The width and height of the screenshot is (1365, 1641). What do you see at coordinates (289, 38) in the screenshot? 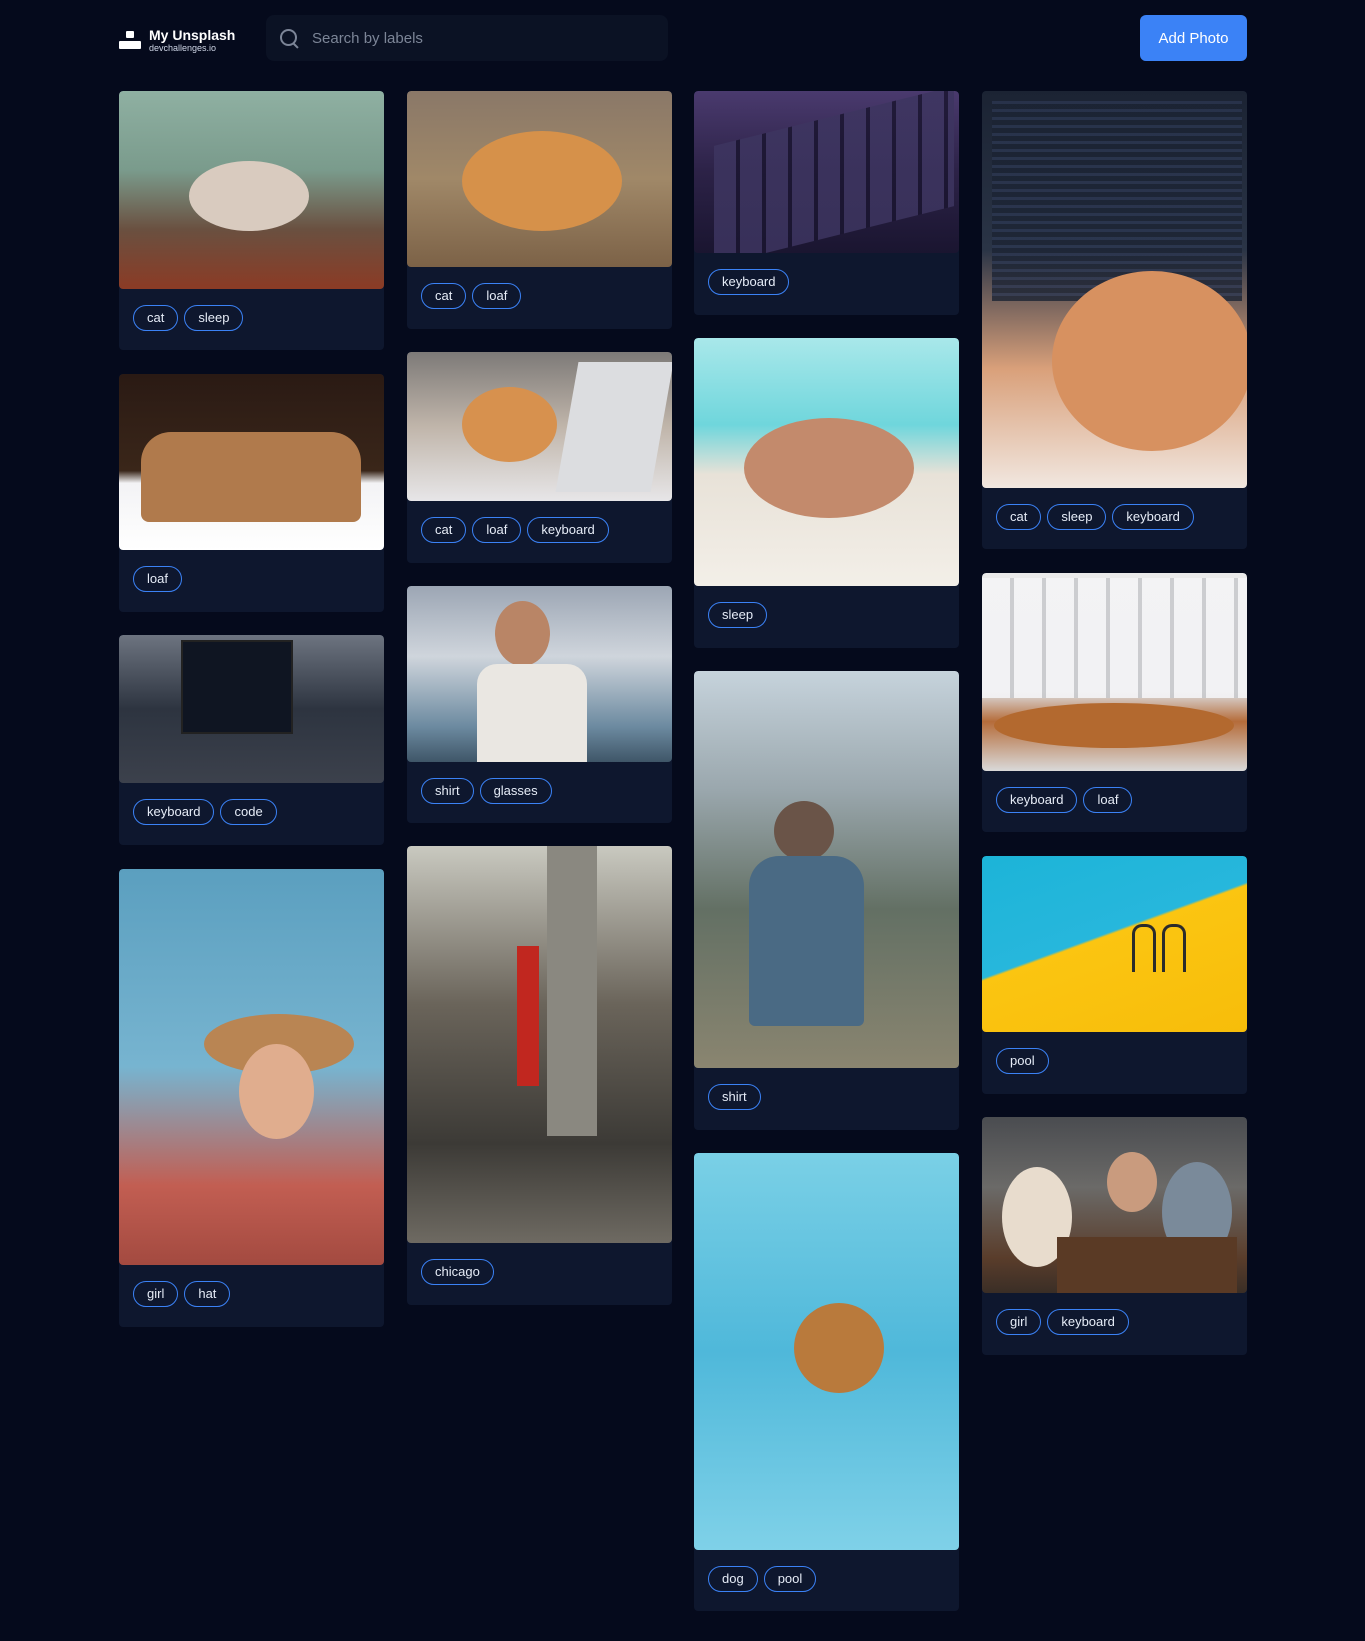
I see `search-icon` at bounding box center [289, 38].